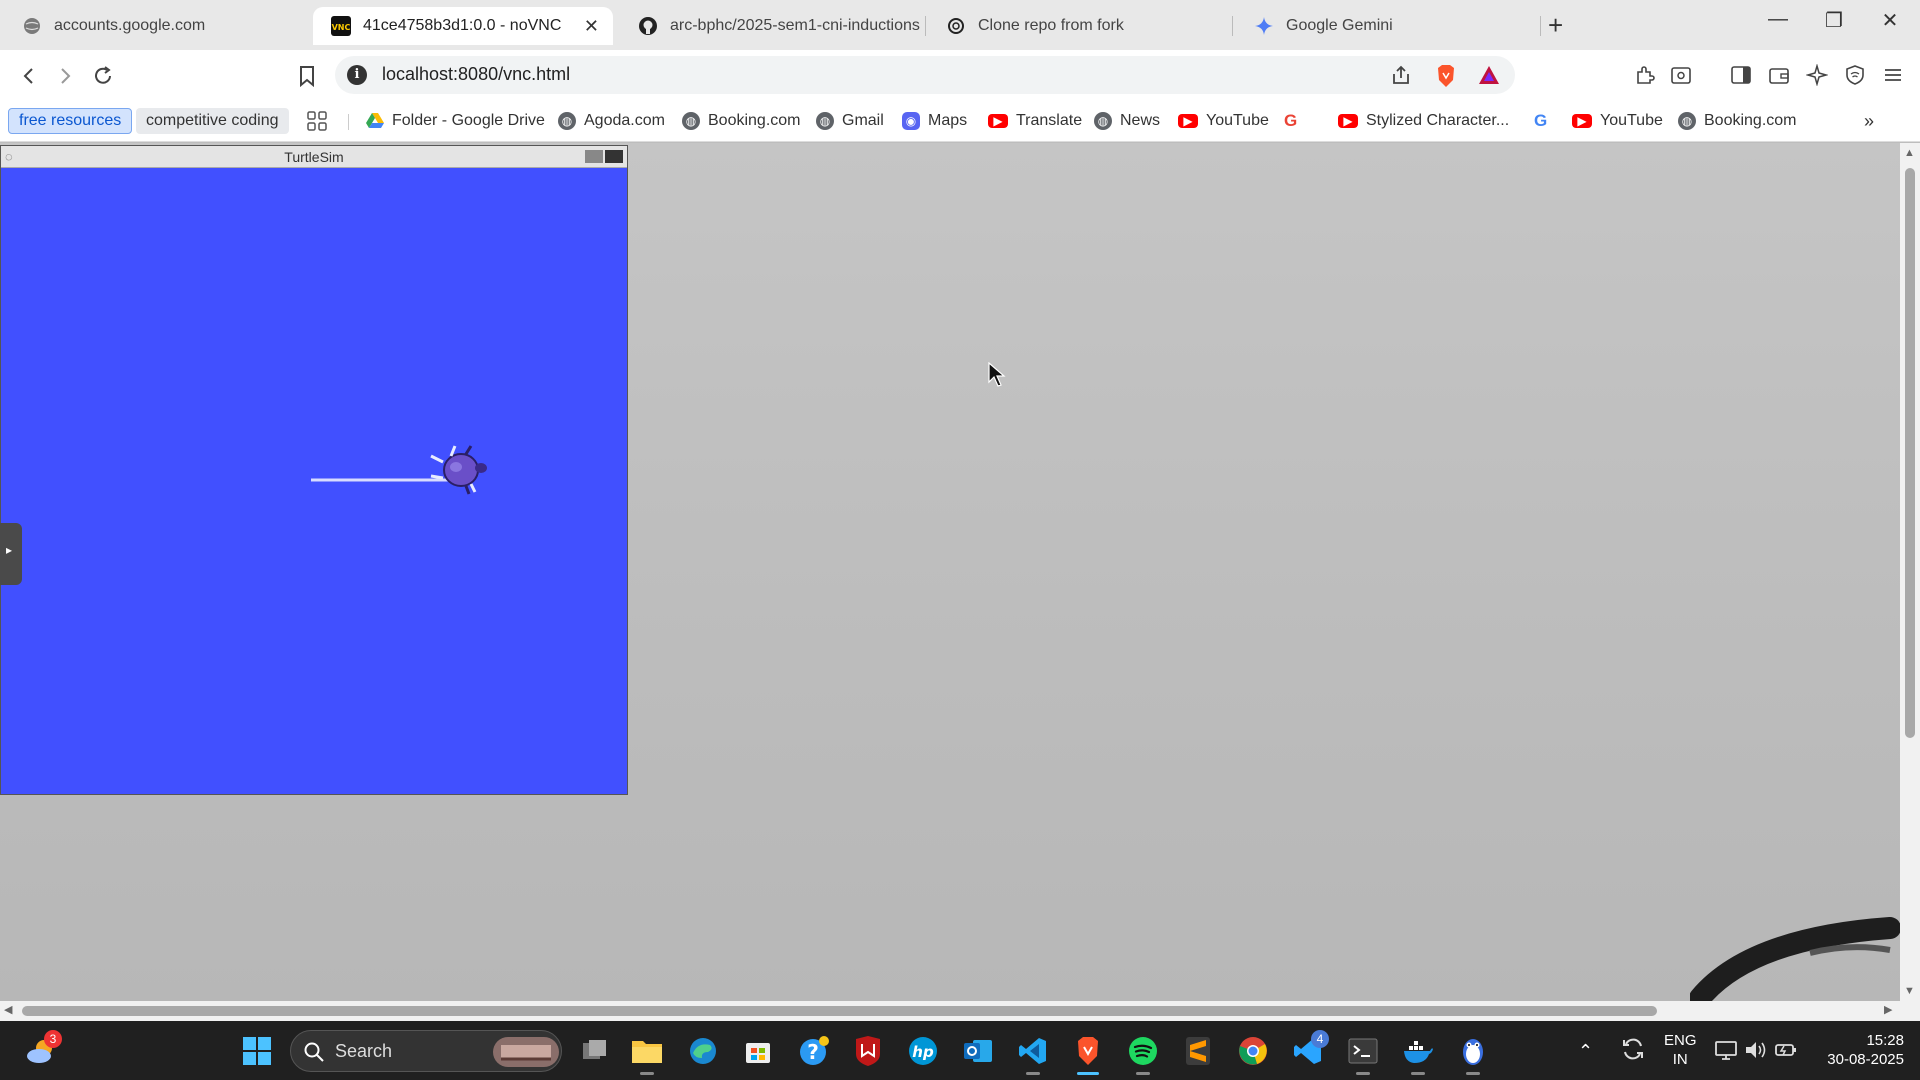  I want to click on vscode-app, so click(1033, 1054).